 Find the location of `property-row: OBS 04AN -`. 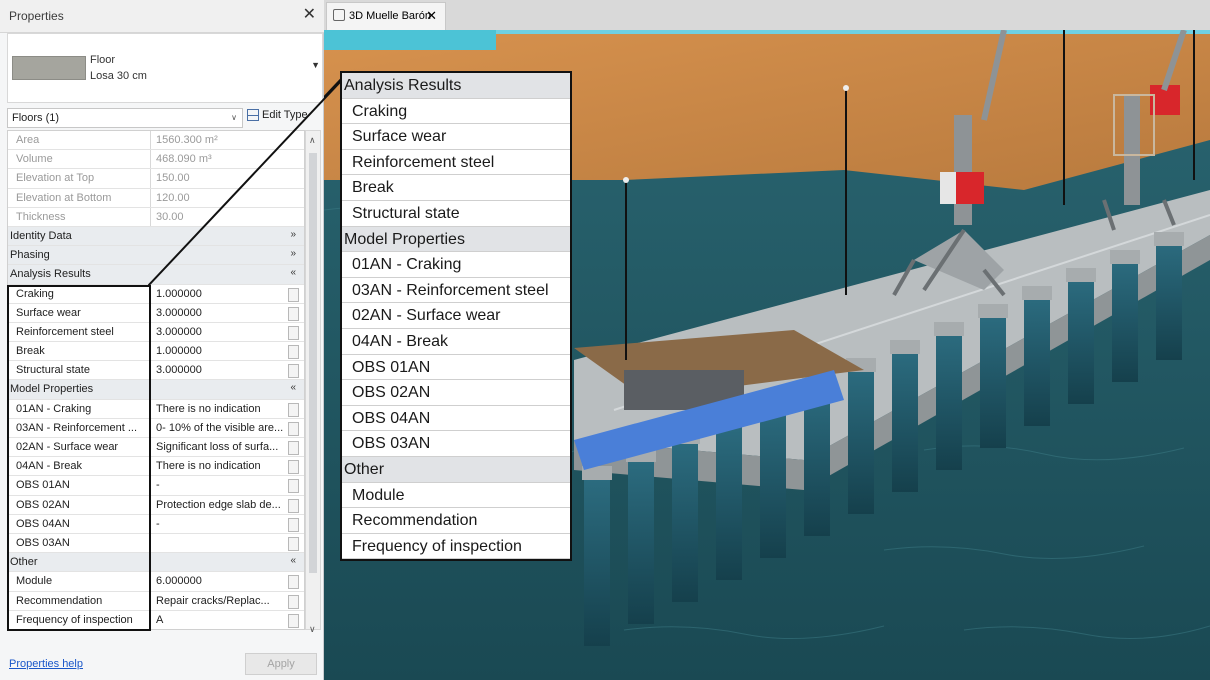

property-row: OBS 04AN - is located at coordinates (156, 524).